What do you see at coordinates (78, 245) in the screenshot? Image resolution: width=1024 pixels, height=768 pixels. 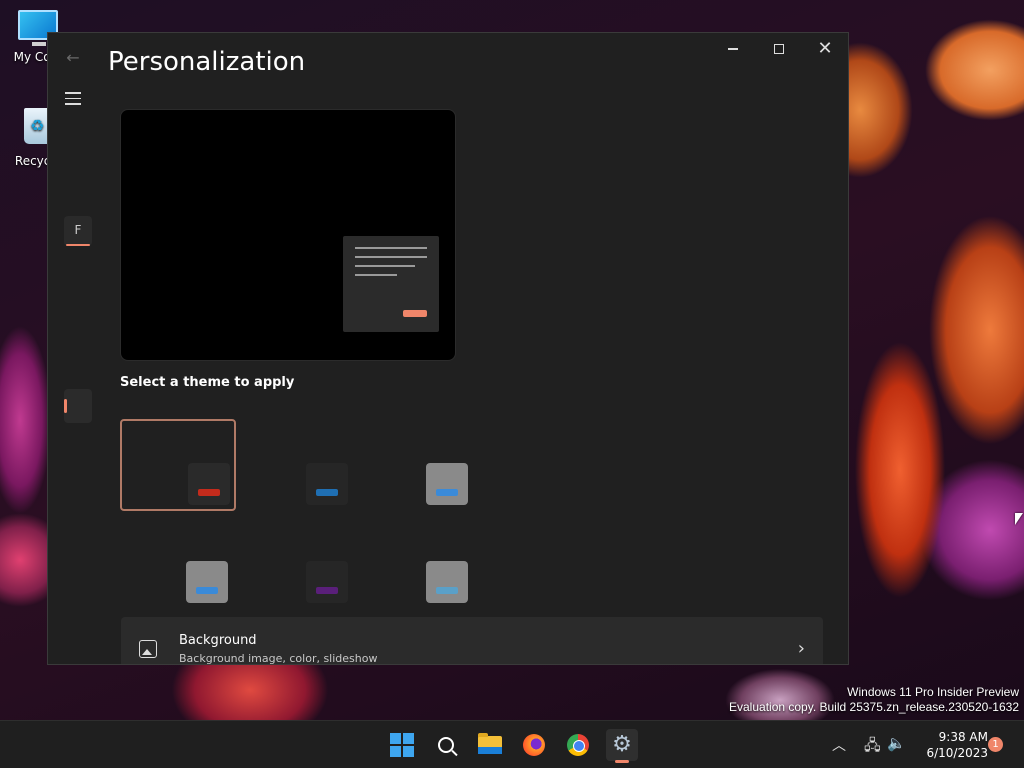 I see `focus-underline` at bounding box center [78, 245].